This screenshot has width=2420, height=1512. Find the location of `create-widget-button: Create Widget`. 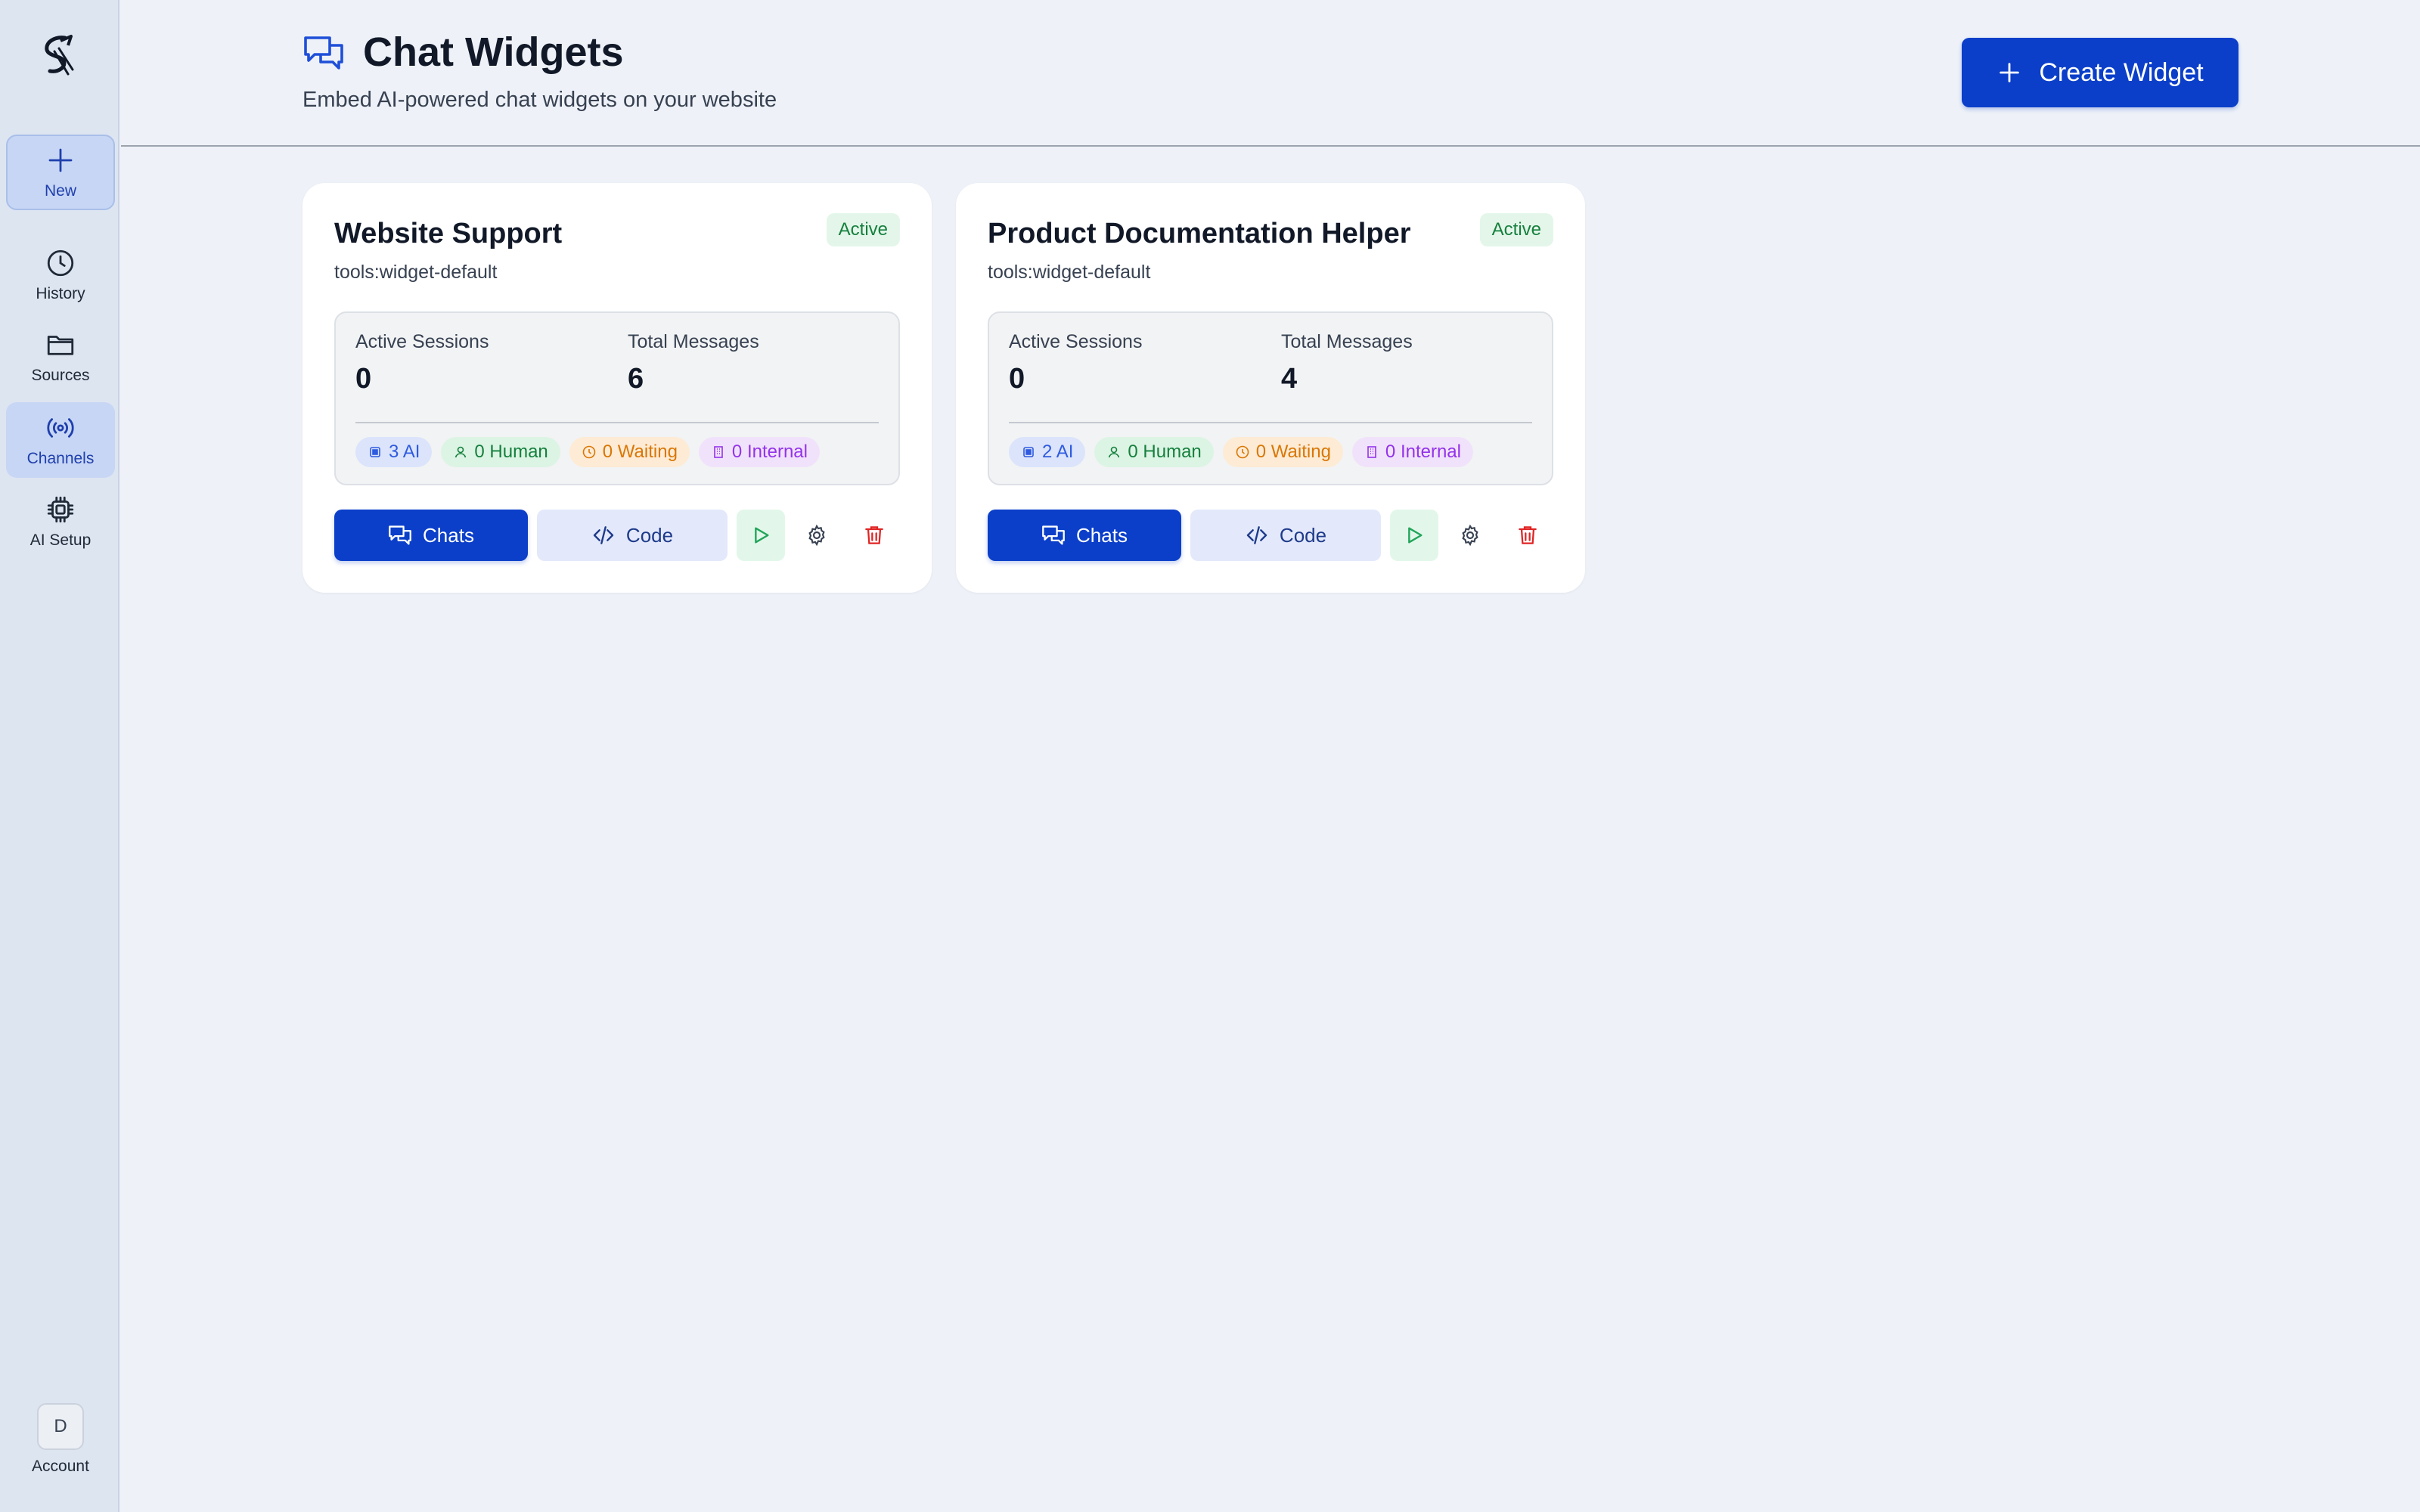

create-widget-button: Create Widget is located at coordinates (2100, 72).